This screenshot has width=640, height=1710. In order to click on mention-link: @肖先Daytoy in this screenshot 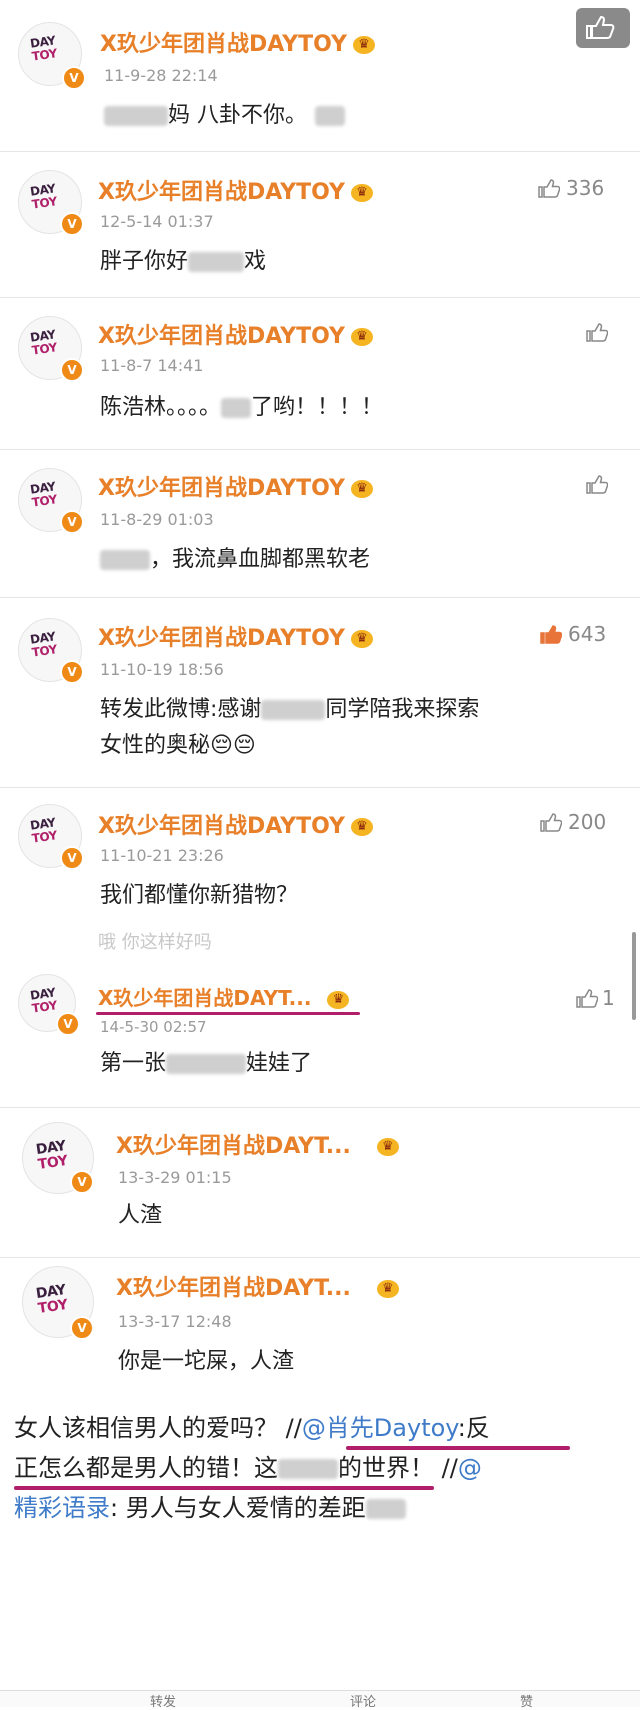, I will do `click(380, 1428)`.